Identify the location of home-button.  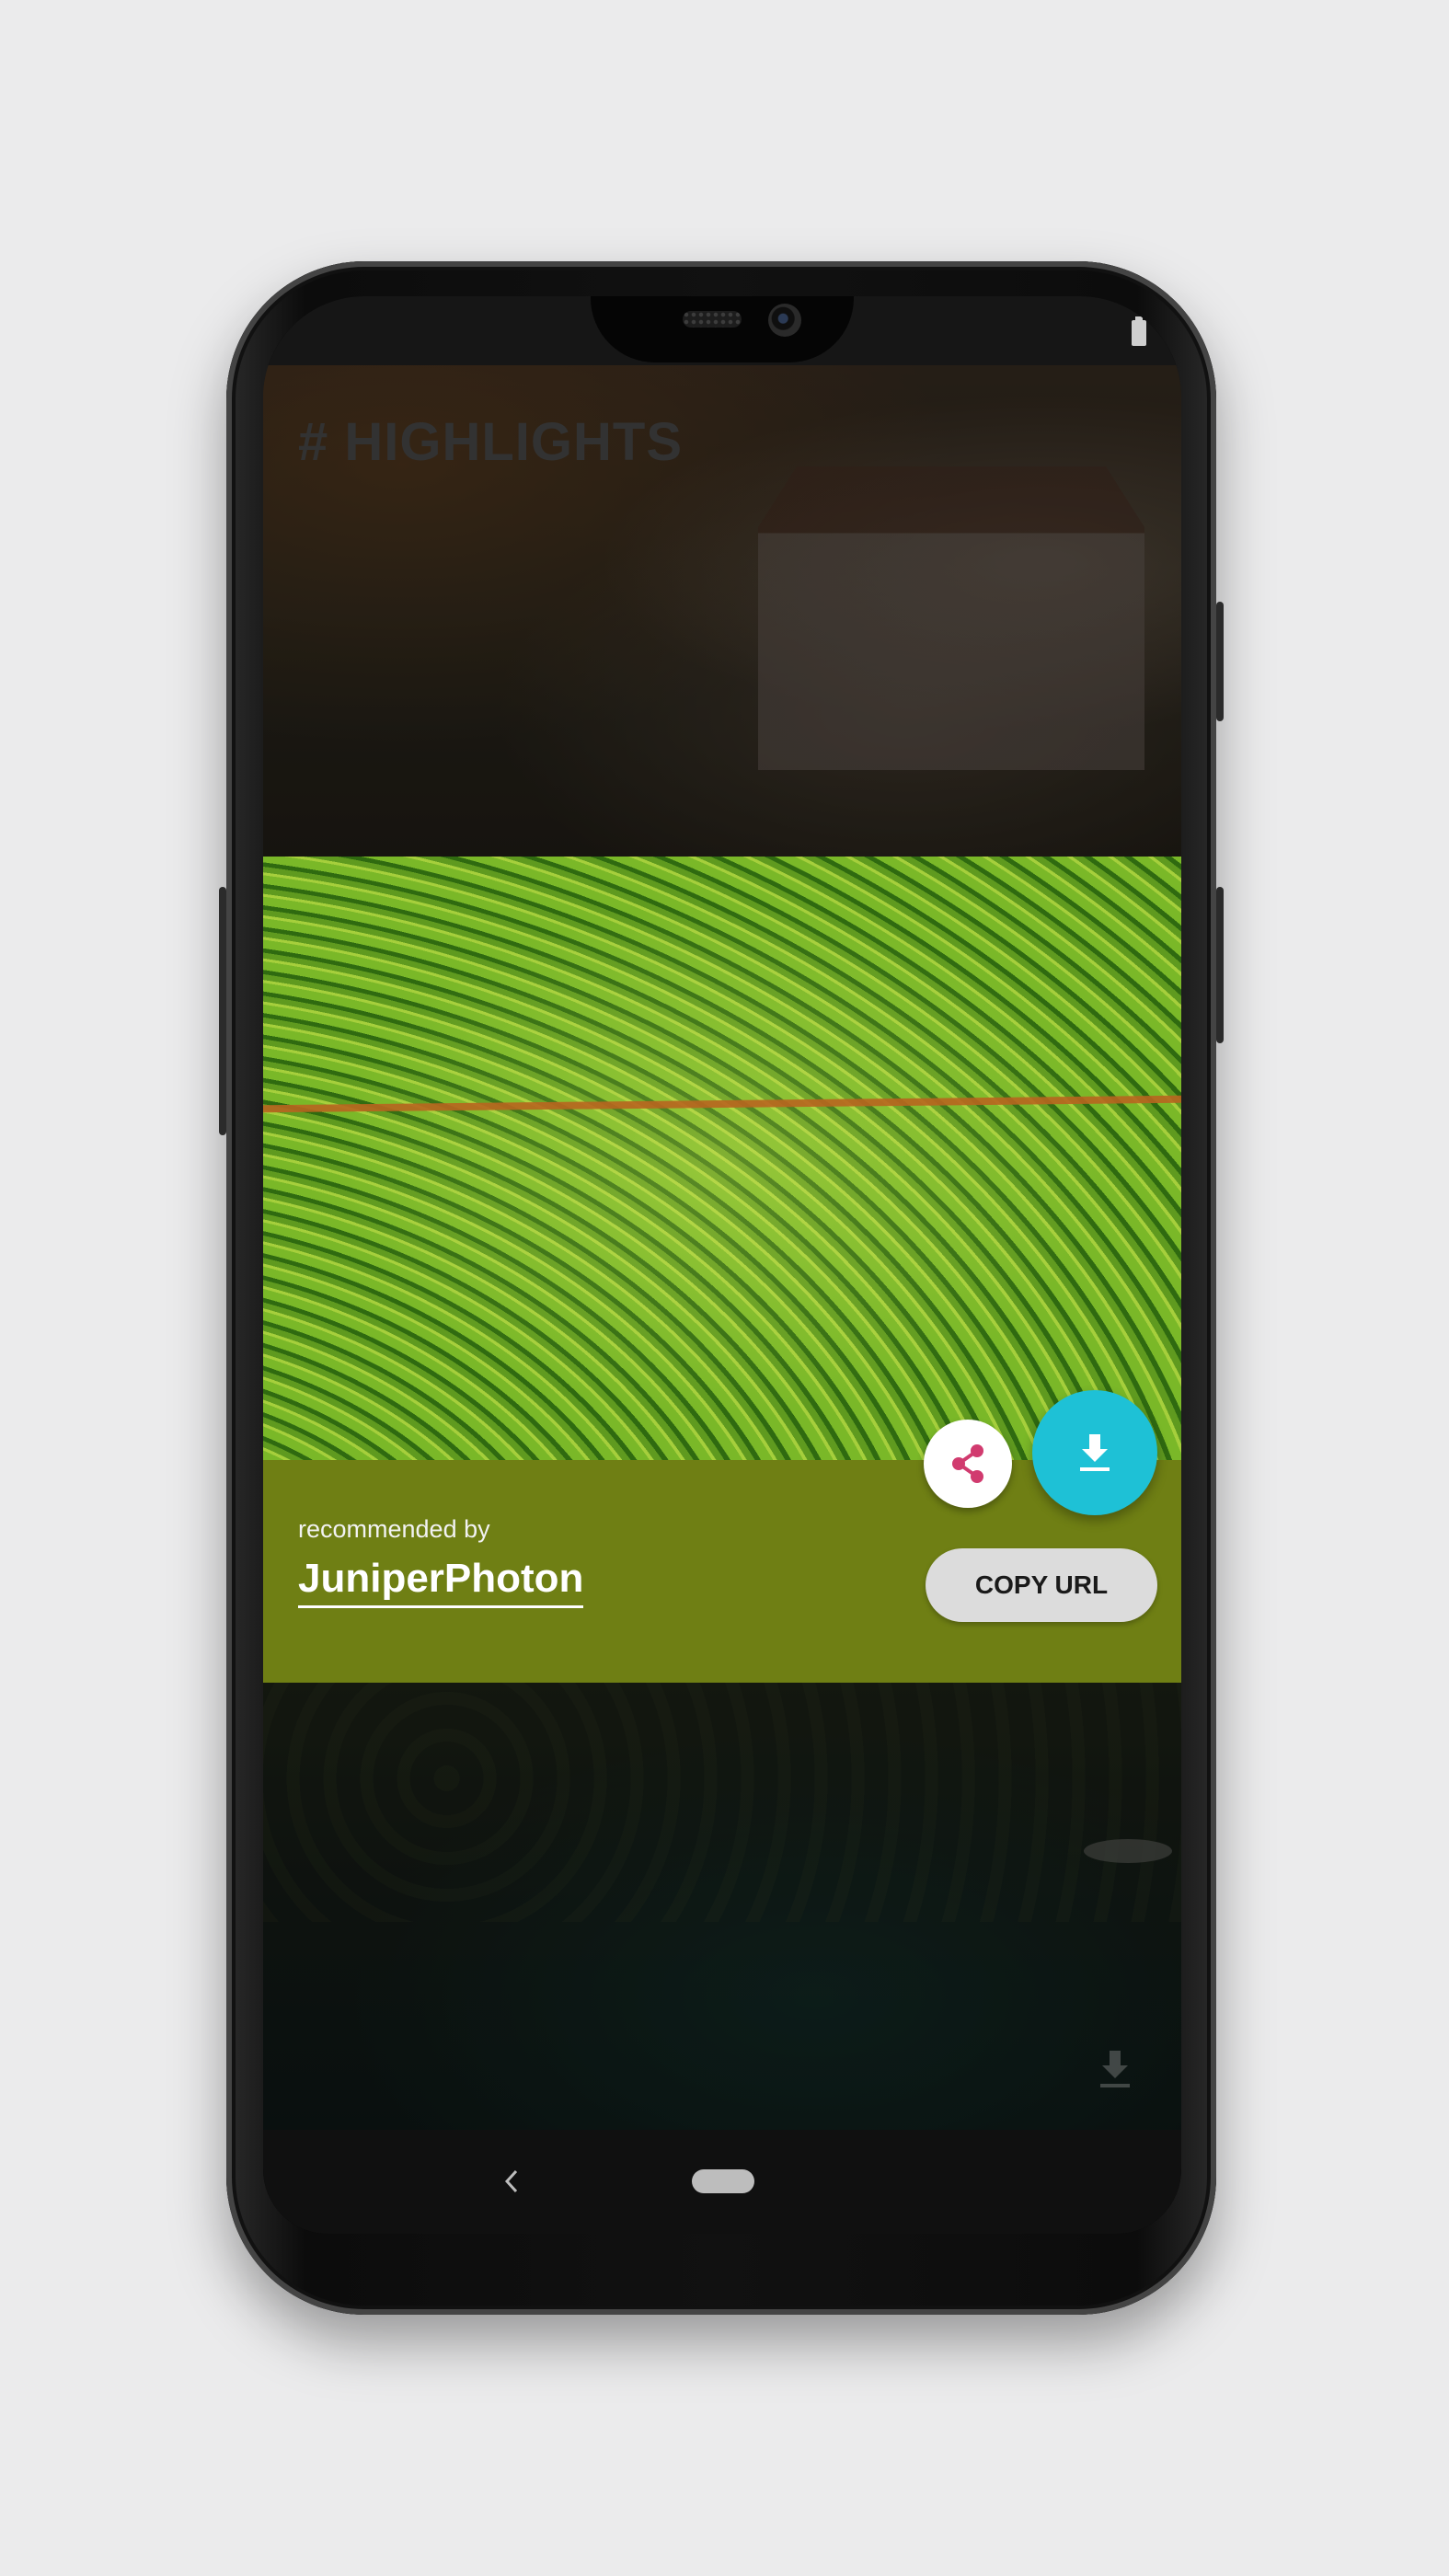
(723, 2181).